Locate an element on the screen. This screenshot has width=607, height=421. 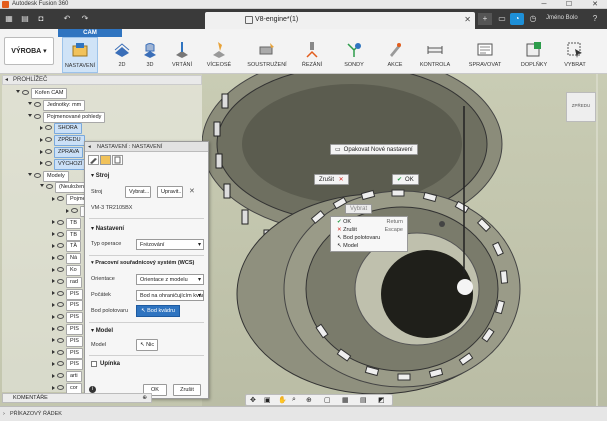
move-icon: ✥ is located at coordinates (253, 400).